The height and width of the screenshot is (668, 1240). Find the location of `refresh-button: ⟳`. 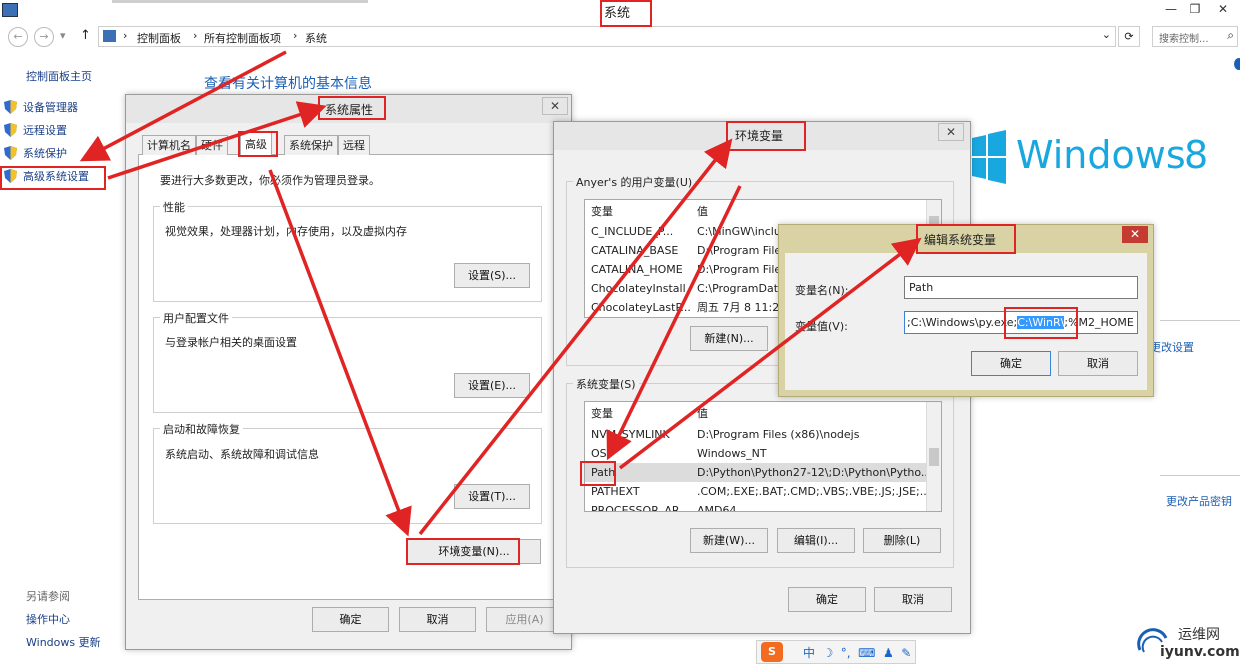

refresh-button: ⟳ is located at coordinates (1129, 36).